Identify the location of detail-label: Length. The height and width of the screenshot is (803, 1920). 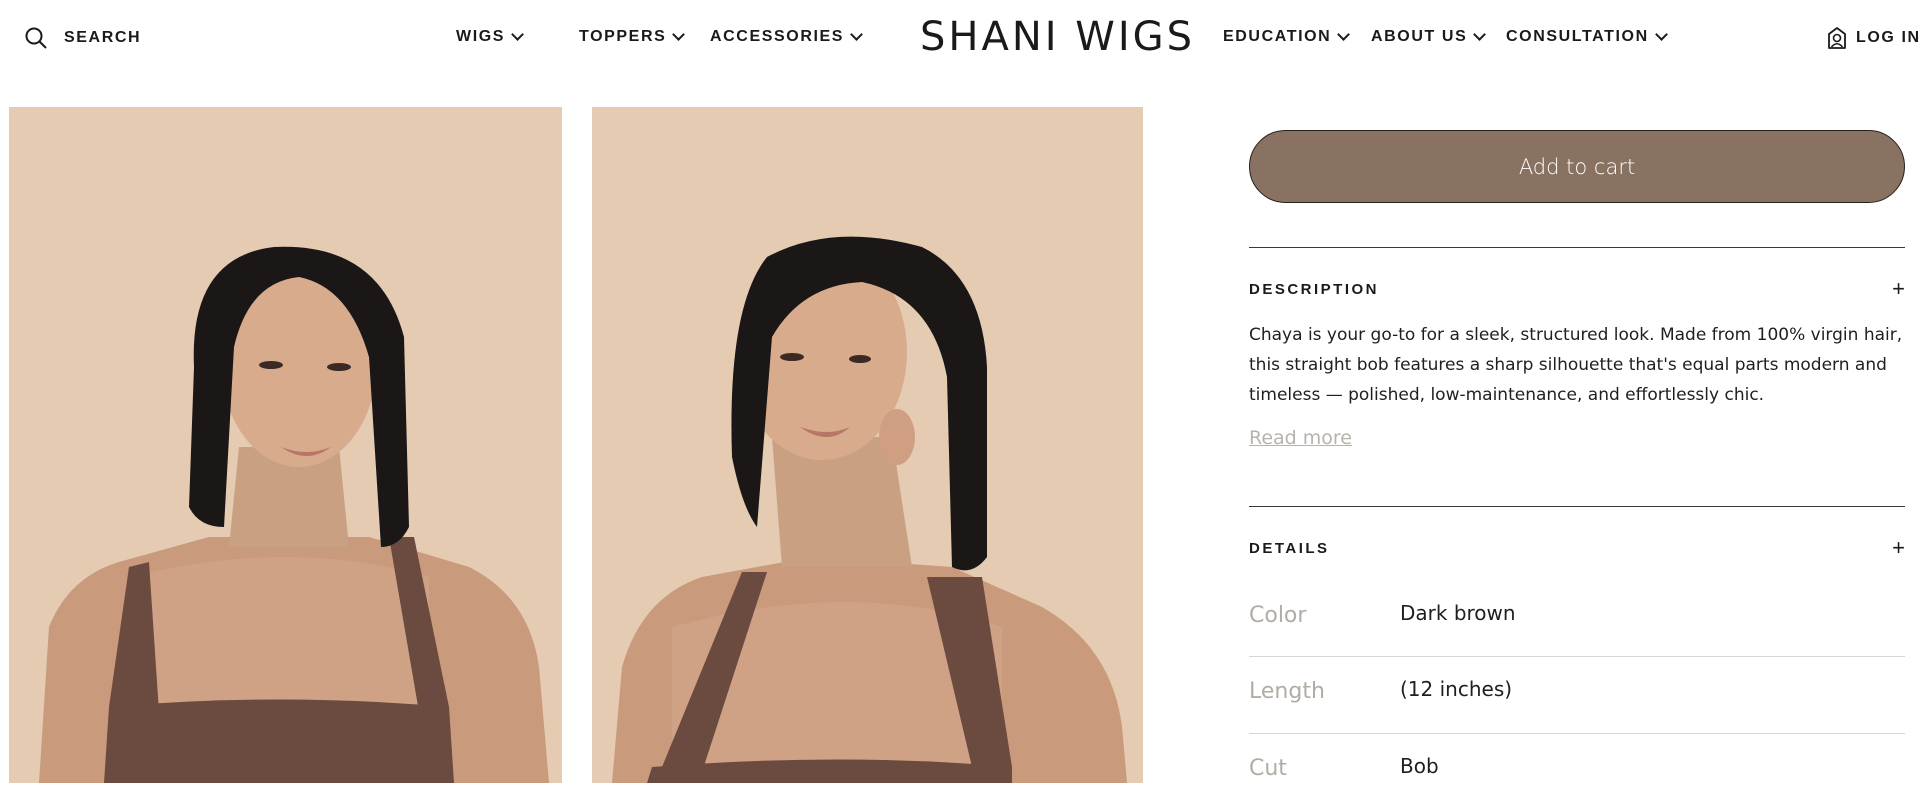
(1287, 691).